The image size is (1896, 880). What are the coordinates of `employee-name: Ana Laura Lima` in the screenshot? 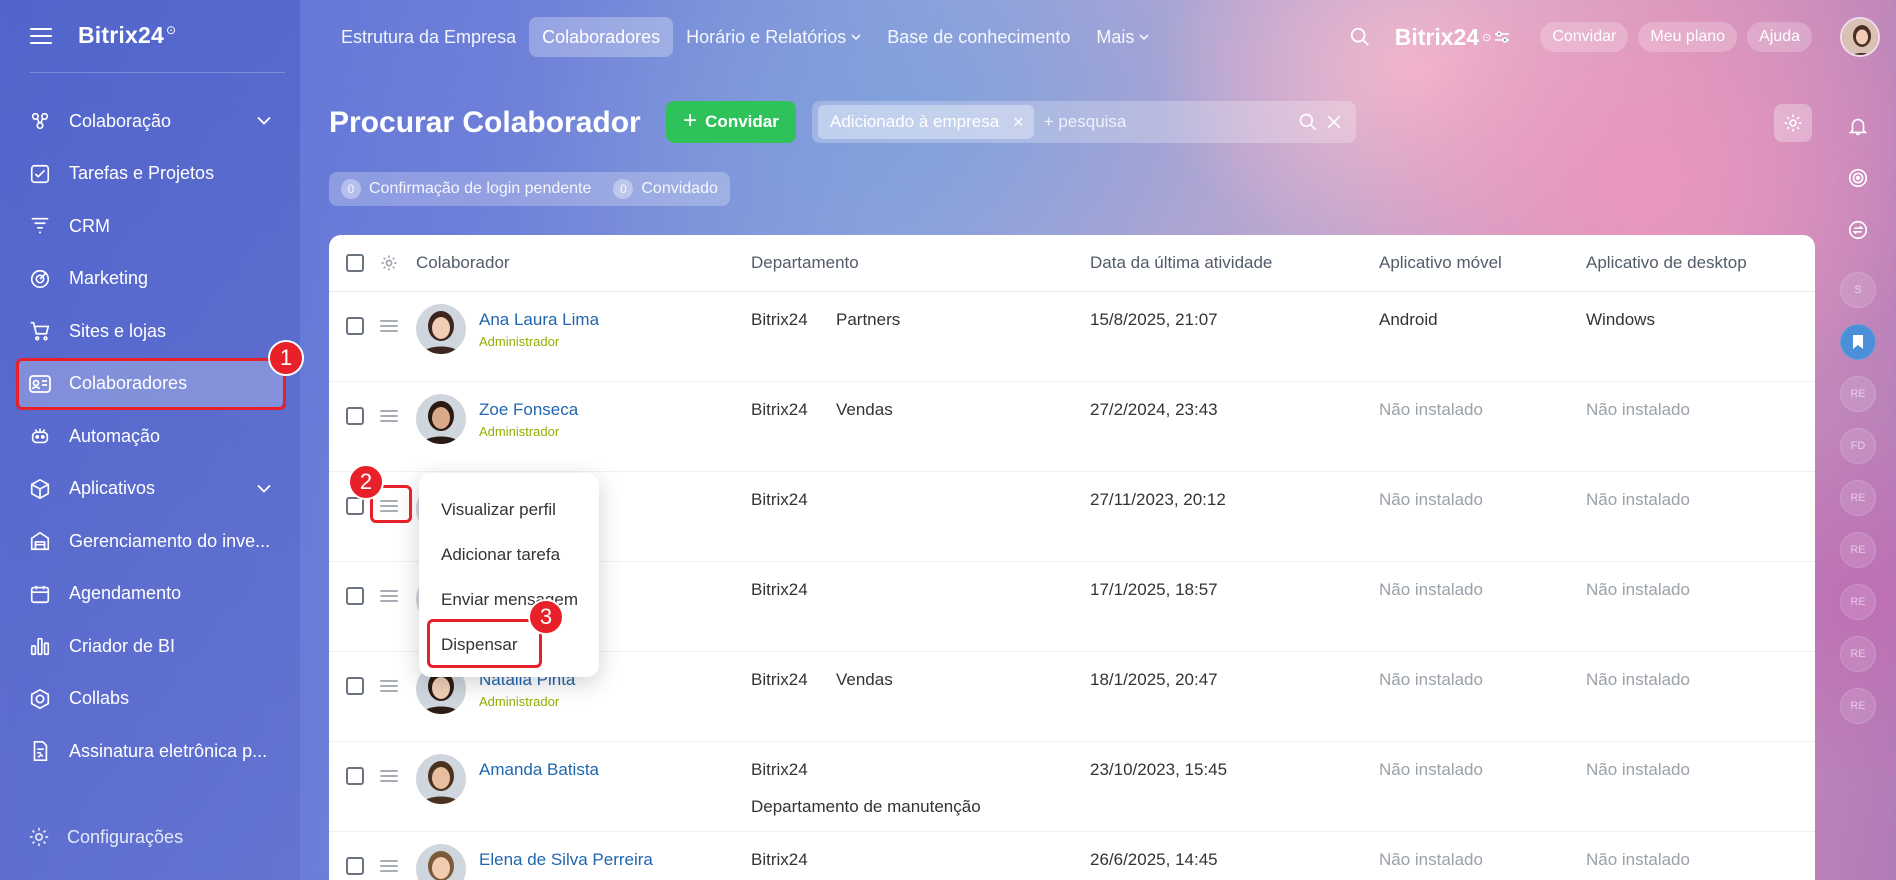 It's located at (539, 320).